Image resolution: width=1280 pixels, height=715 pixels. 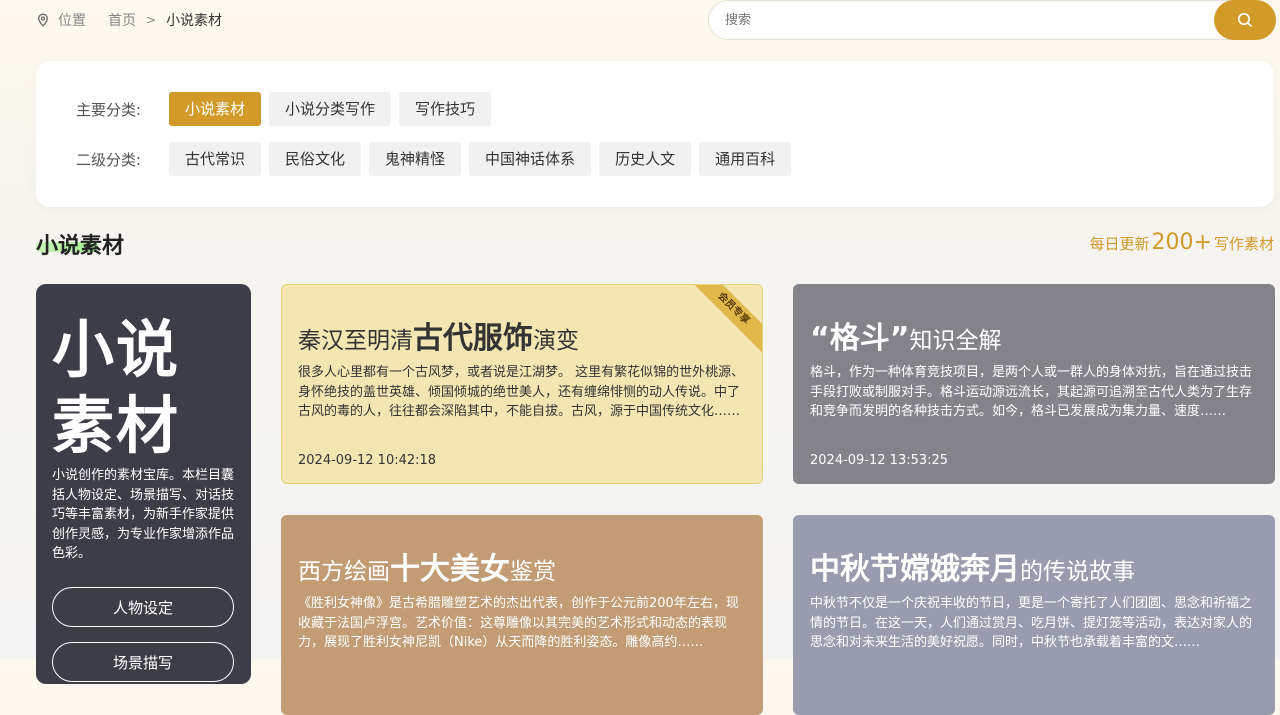 I want to click on secondary-category-label: 二级分类:, so click(x=109, y=159).